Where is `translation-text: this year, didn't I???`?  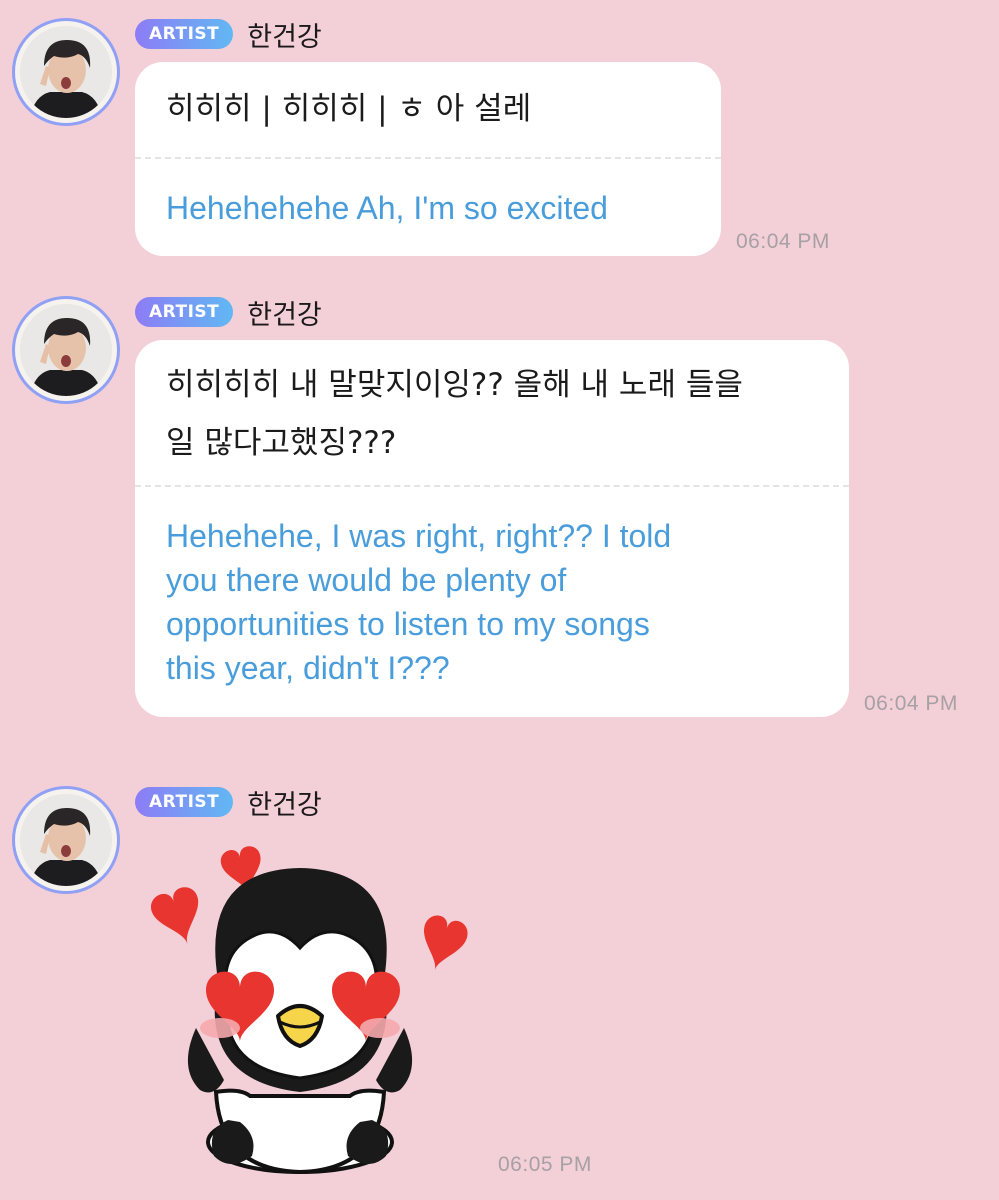
translation-text: this year, didn't I??? is located at coordinates (308, 668).